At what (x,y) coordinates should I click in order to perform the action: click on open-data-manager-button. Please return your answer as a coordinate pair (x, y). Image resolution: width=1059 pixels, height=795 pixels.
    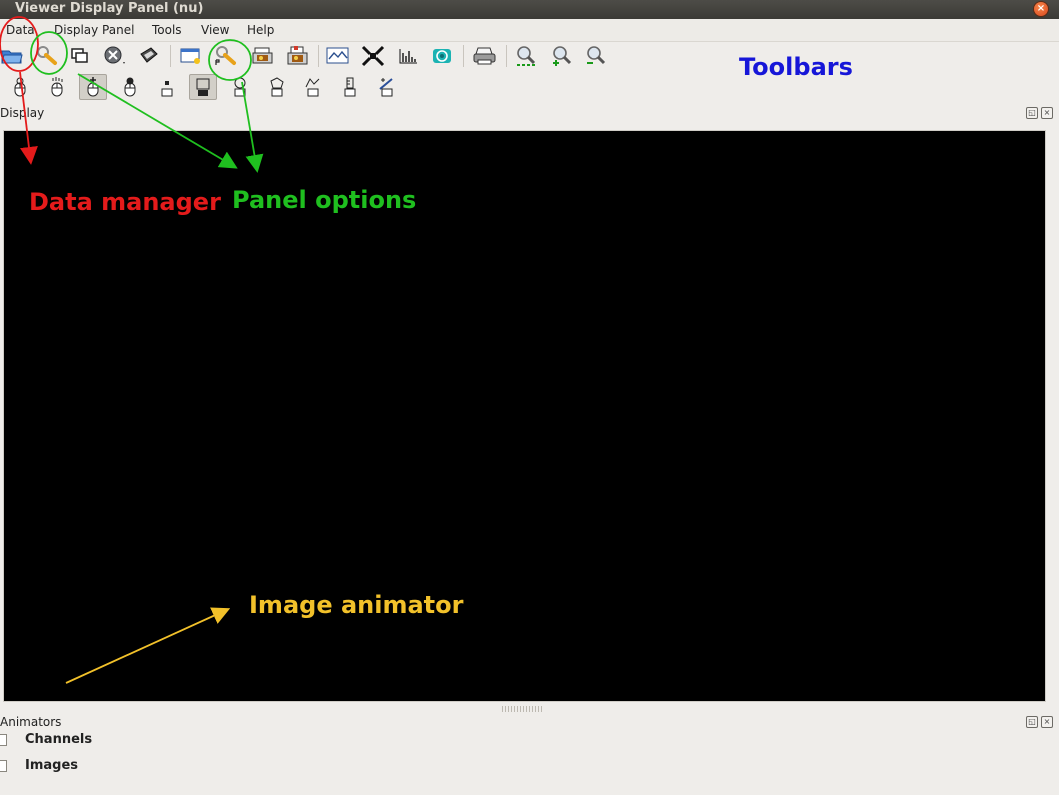
    Looking at the image, I should click on (13, 56).